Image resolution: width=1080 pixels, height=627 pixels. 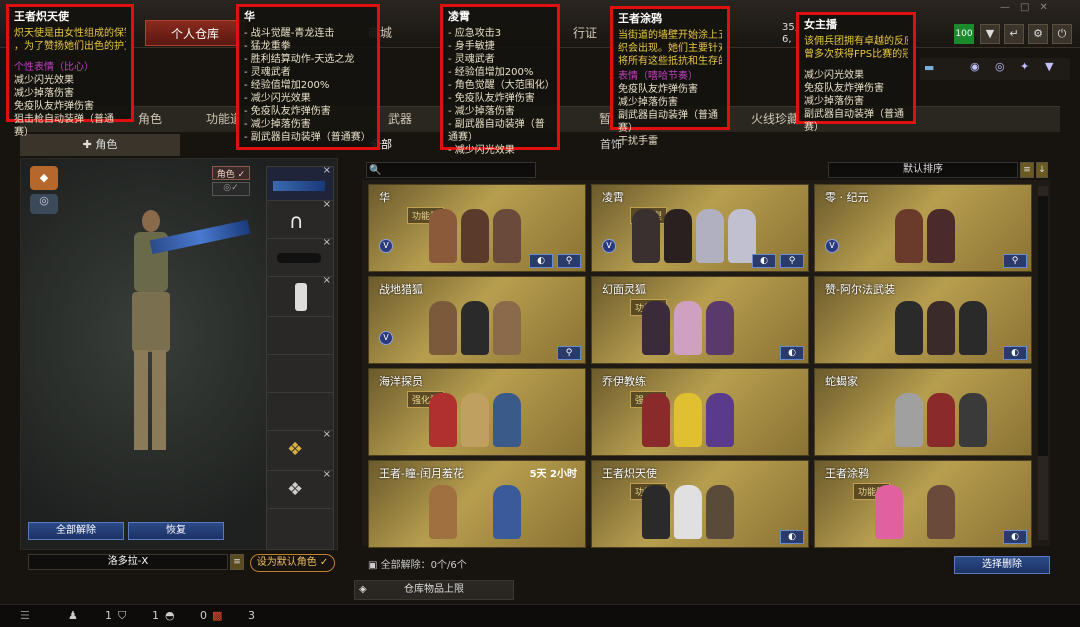 I want to click on clear-count: ▣ 全部解除：0个/6个, so click(x=417, y=563).